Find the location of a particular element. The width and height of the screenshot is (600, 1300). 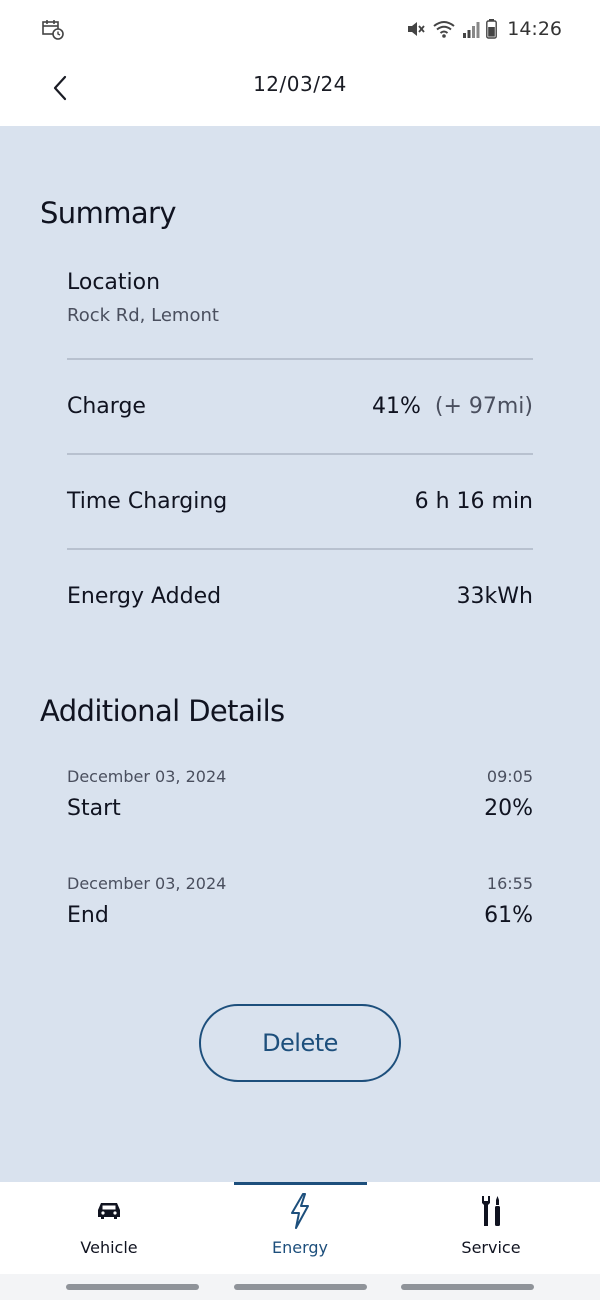

additional-details-title: Additional Details is located at coordinates (162, 711).